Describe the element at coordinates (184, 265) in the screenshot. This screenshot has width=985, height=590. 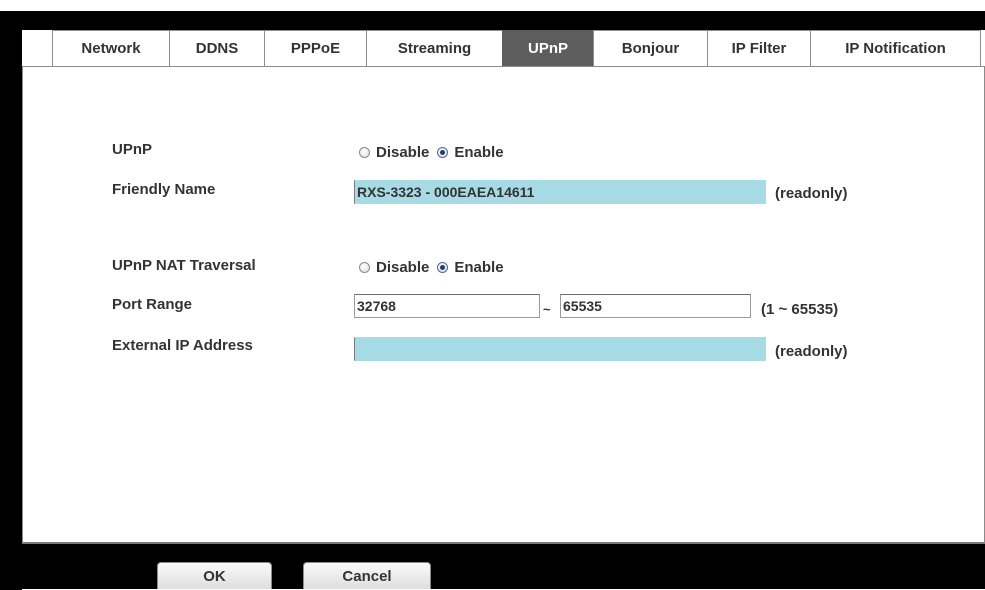
I see `nat-traversal-label: UPnP NAT Traversal` at that location.